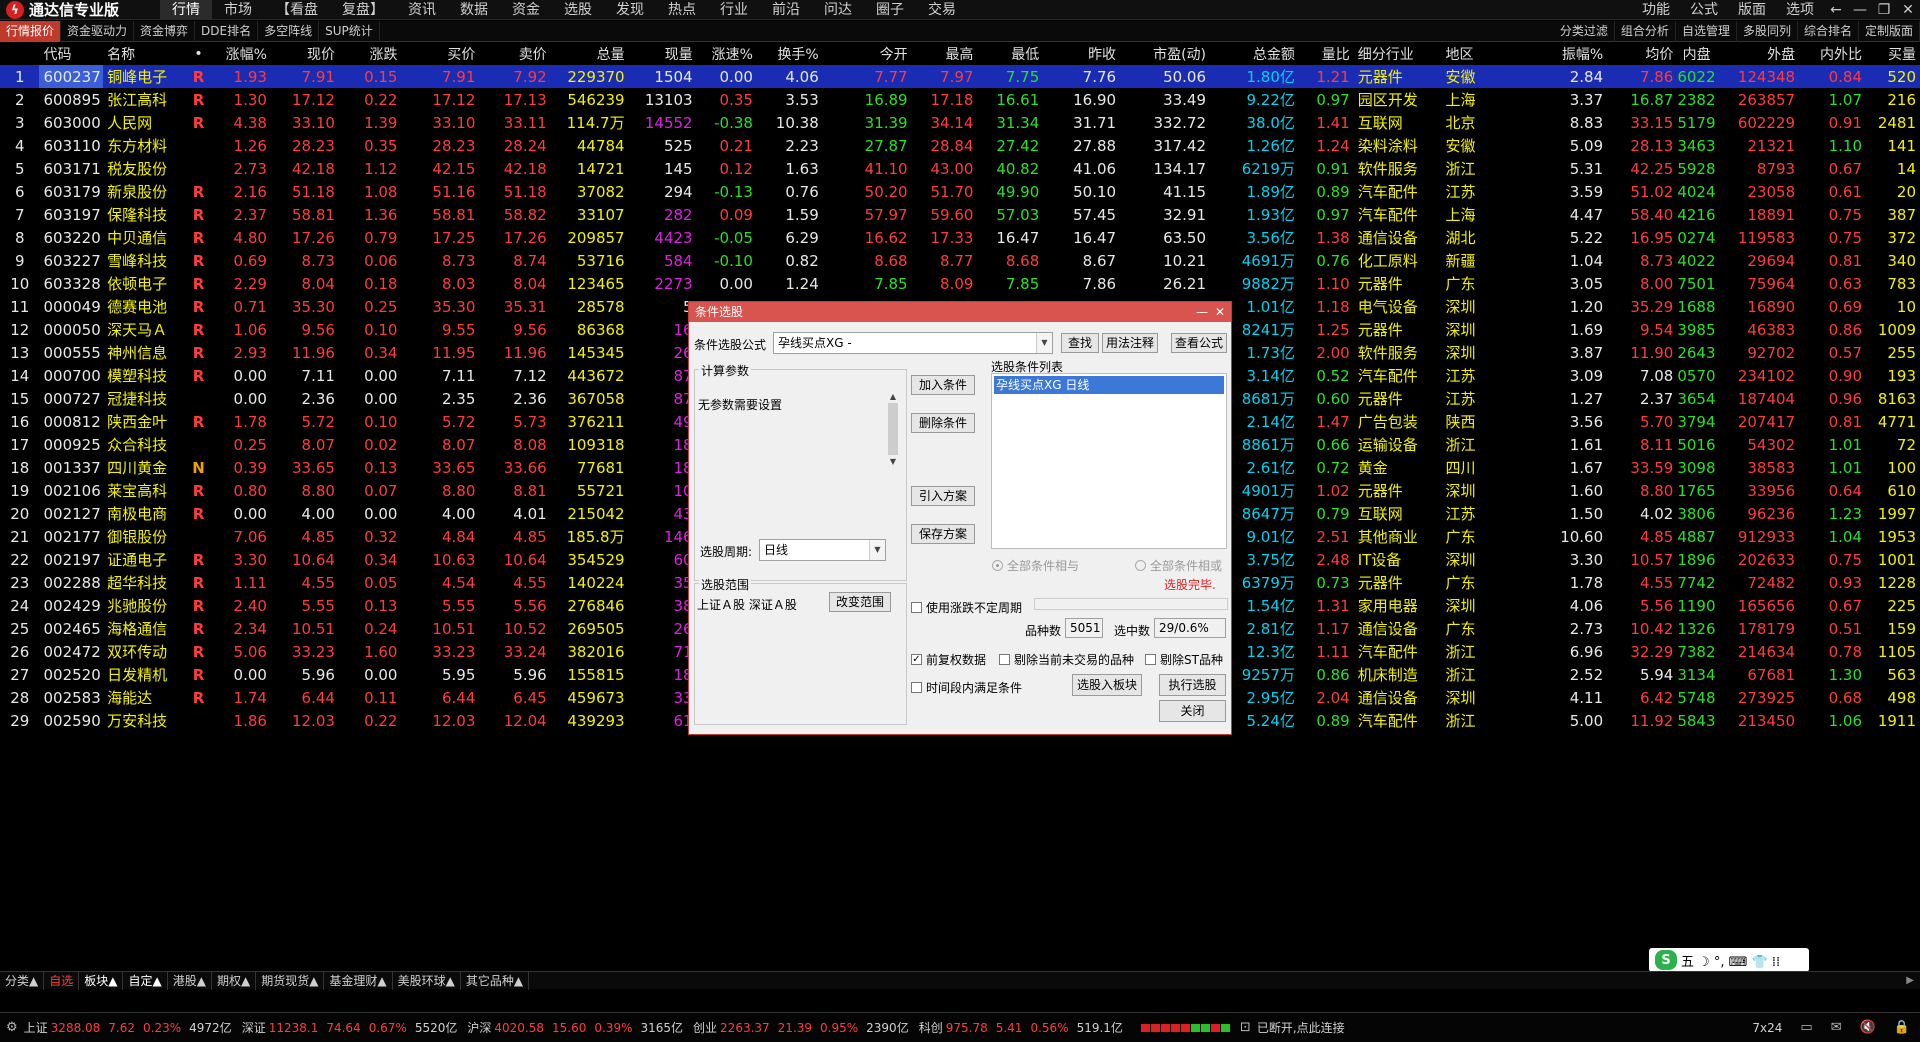 This screenshot has width=1920, height=1042. Describe the element at coordinates (1913, 980) in the screenshot. I see `scroll-right-icon: ▶` at that location.